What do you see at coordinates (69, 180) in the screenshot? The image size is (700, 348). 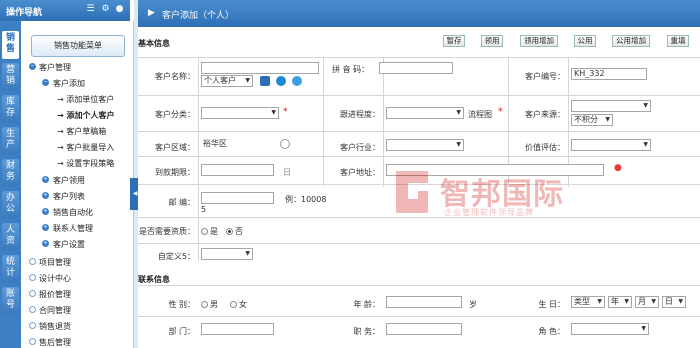 I see `tree-item-claim: 客户领用` at bounding box center [69, 180].